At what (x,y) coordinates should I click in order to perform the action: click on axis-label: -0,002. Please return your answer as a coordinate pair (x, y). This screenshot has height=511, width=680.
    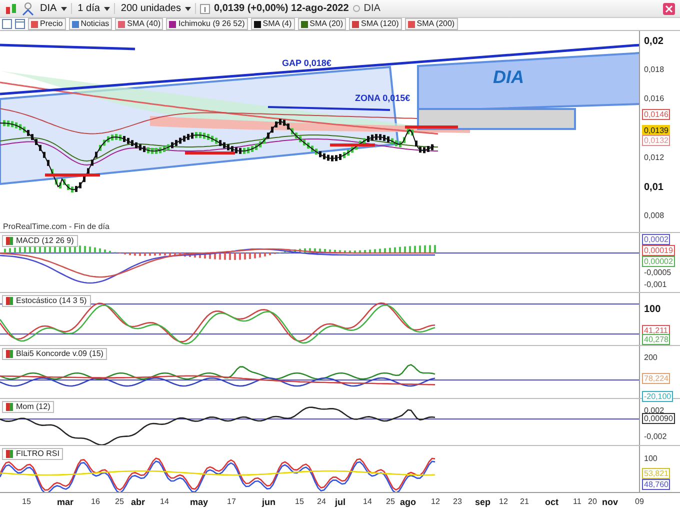
    Looking at the image, I should click on (655, 436).